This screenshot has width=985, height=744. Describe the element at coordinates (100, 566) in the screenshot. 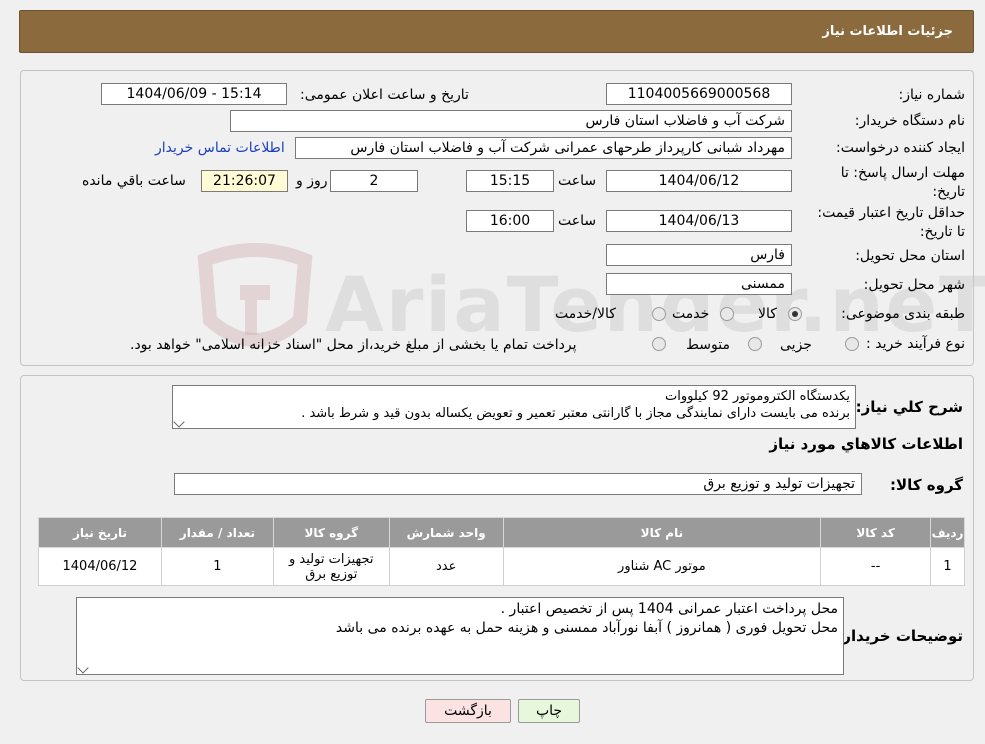

I see `cell-date: 1404/06/12` at that location.